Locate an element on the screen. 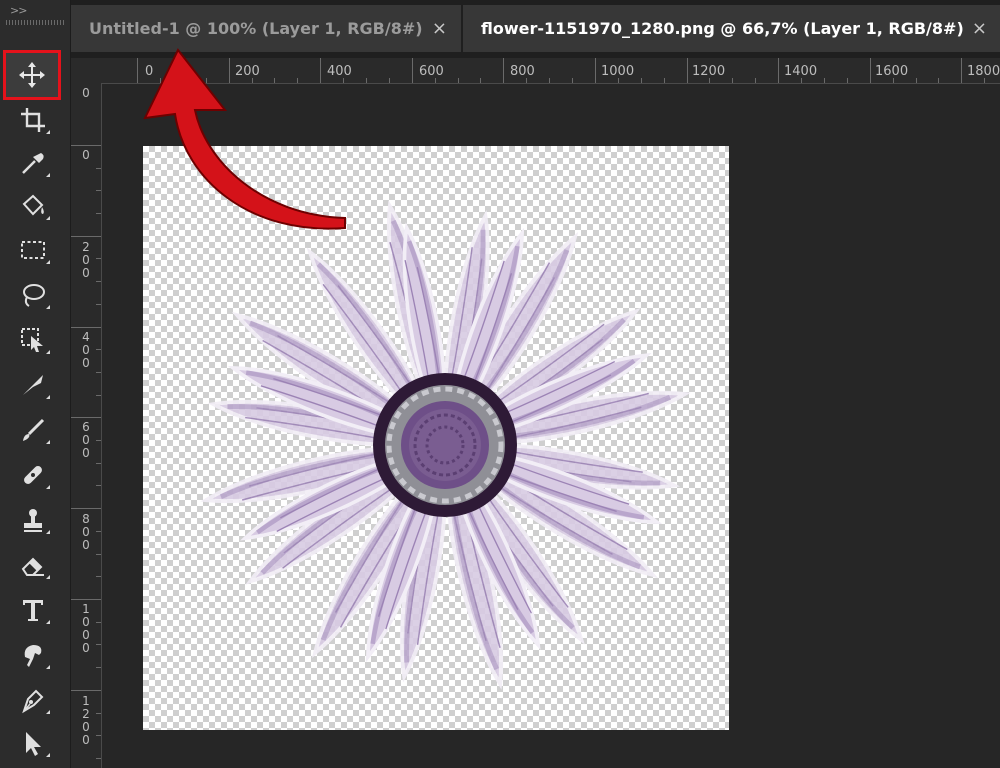  vertical-ruler: 0 0 200 400 600 800 1000 1200 is located at coordinates (86, 425).